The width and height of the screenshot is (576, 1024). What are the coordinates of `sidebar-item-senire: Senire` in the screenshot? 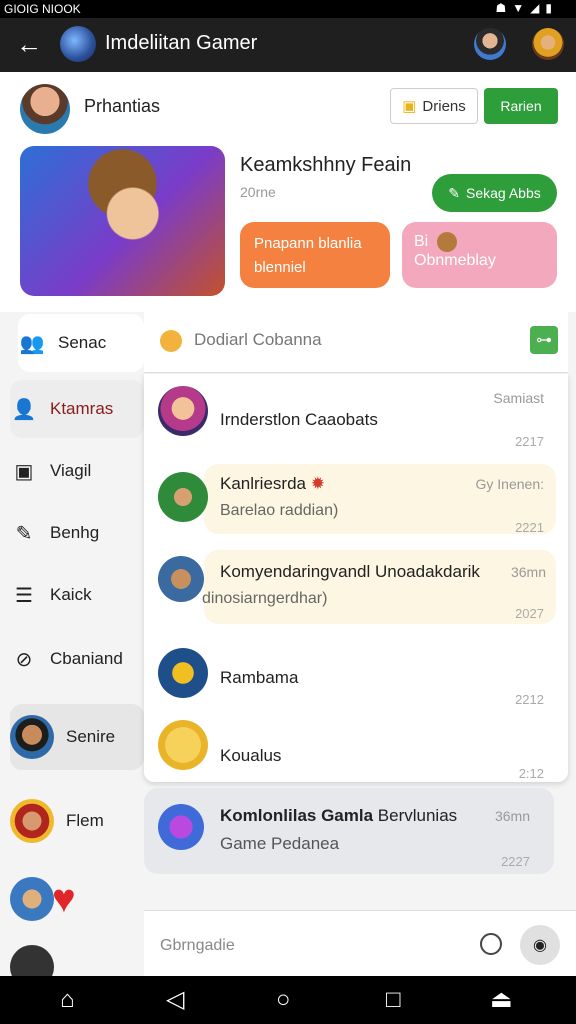 It's located at (77, 737).